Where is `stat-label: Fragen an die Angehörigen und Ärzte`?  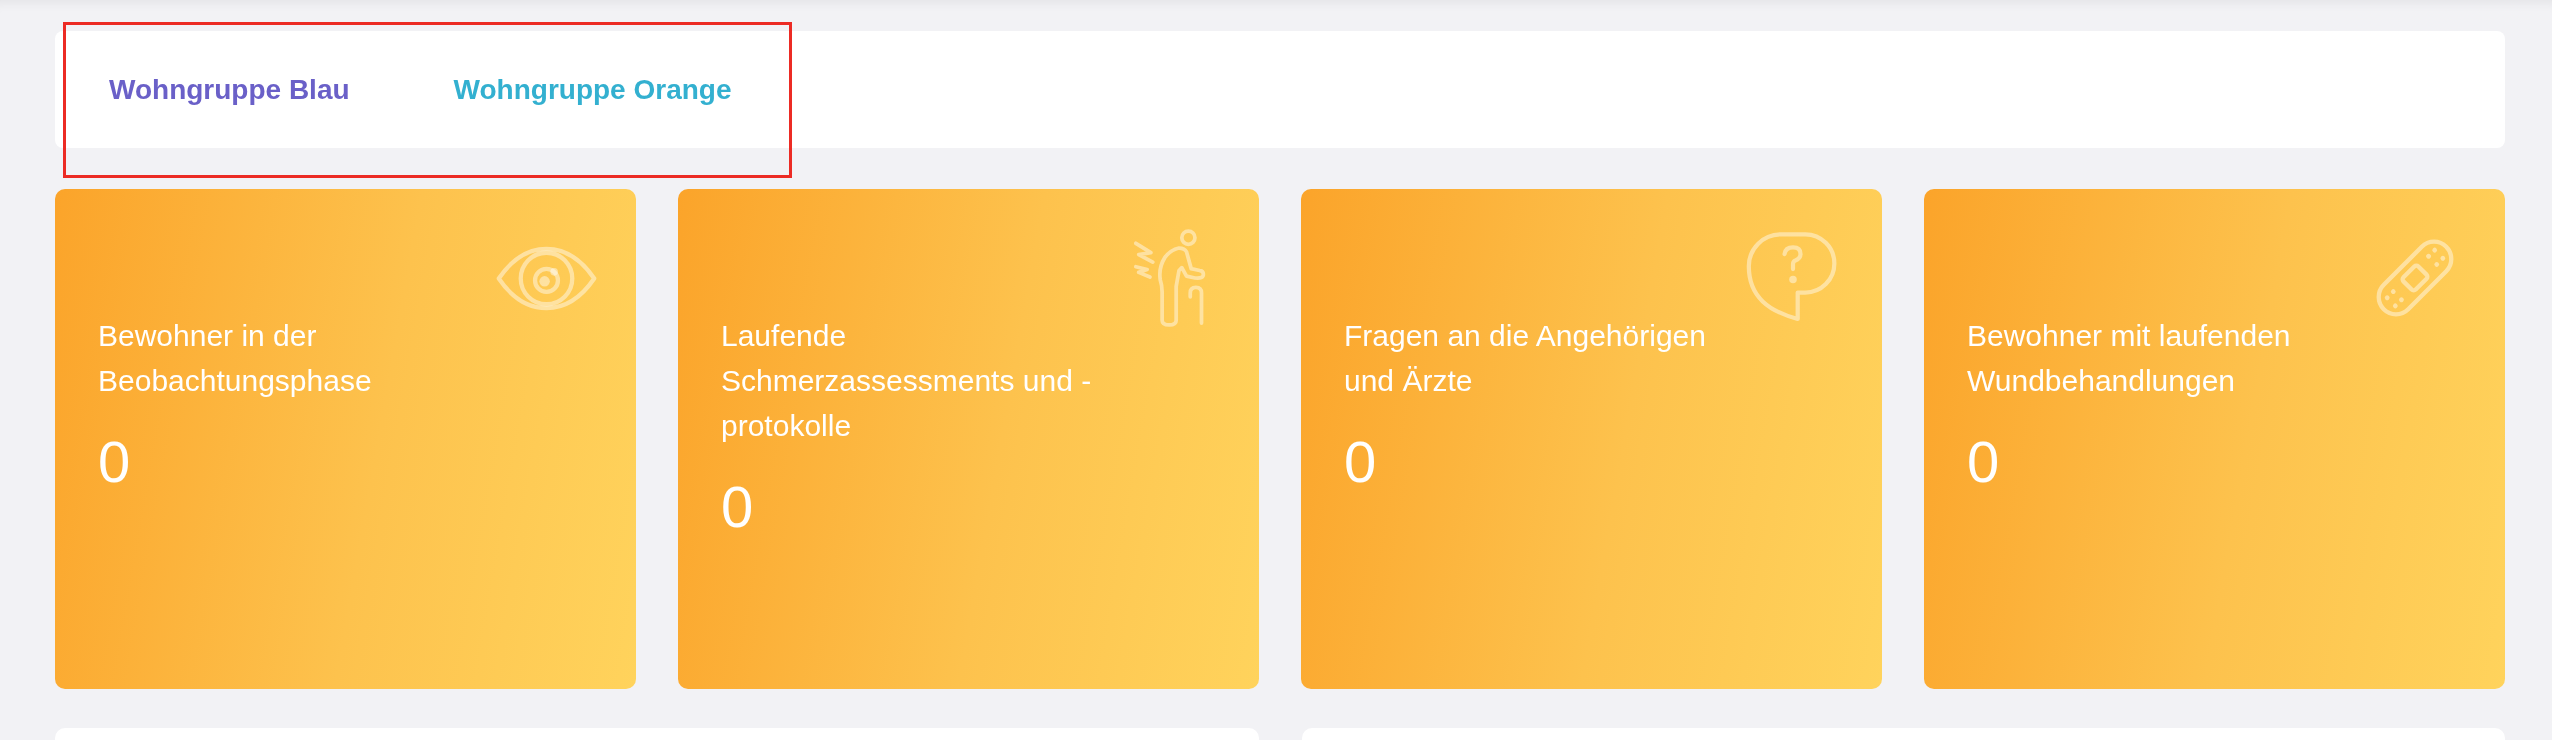 stat-label: Fragen an die Angehörigen und Ärzte is located at coordinates (1525, 358).